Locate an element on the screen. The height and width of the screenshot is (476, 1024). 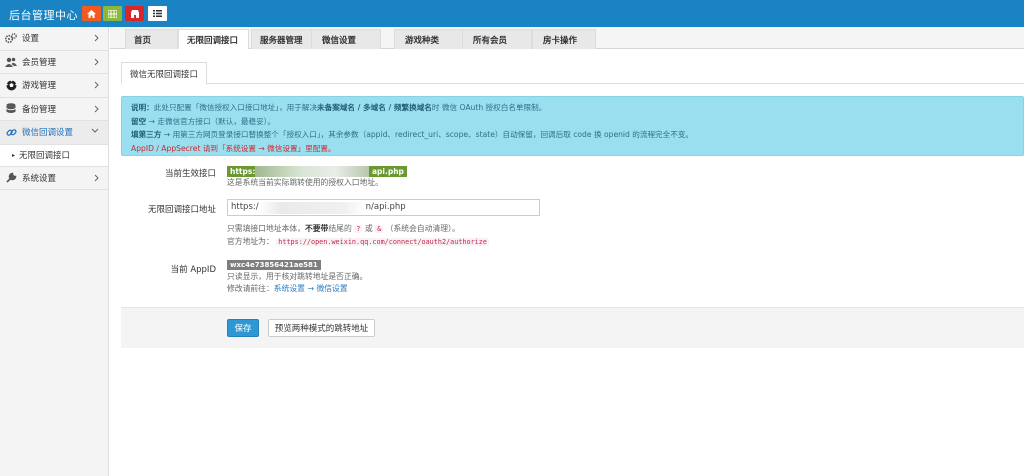
sidebar-item-label: 系统设置 is located at coordinates (39, 178).